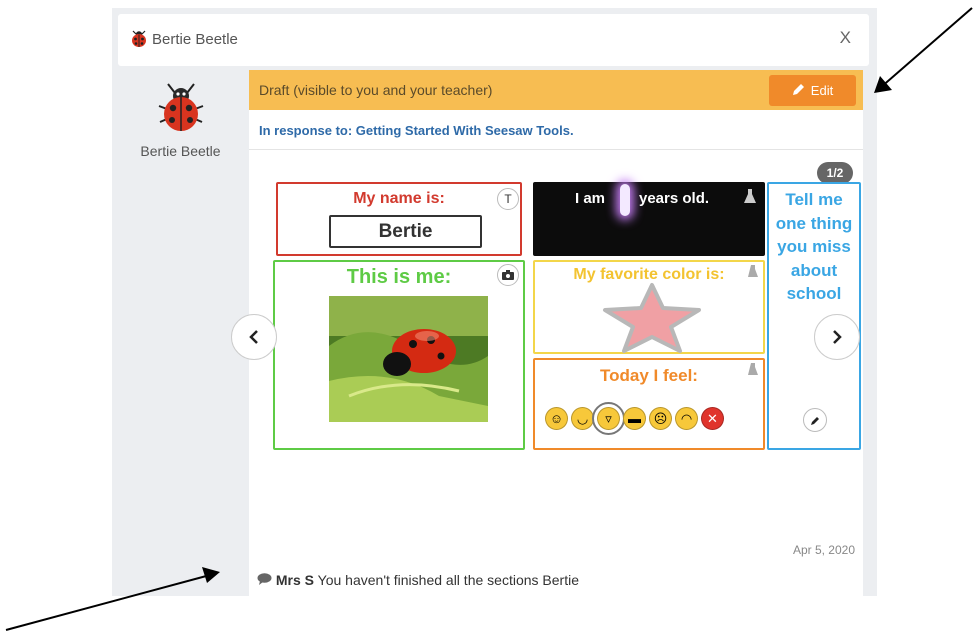 The image size is (976, 637). Describe the element at coordinates (798, 91) in the screenshot. I see `pencil-icon` at that location.